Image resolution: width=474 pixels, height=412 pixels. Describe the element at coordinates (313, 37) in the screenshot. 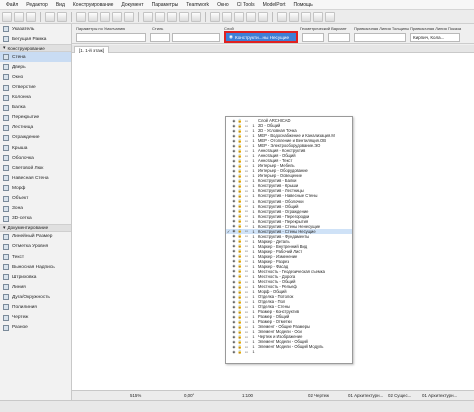

I see `geometry-option` at that location.